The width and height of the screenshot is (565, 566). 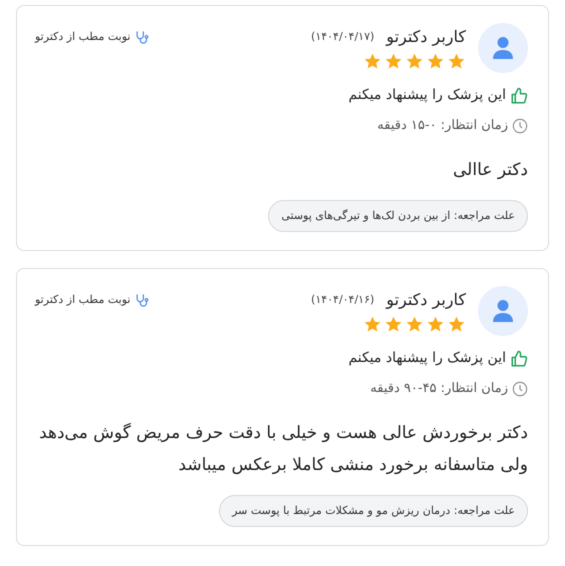 What do you see at coordinates (442, 126) in the screenshot?
I see `wait-time: زمان انتظار: ۰-۱۵ دقیقه` at bounding box center [442, 126].